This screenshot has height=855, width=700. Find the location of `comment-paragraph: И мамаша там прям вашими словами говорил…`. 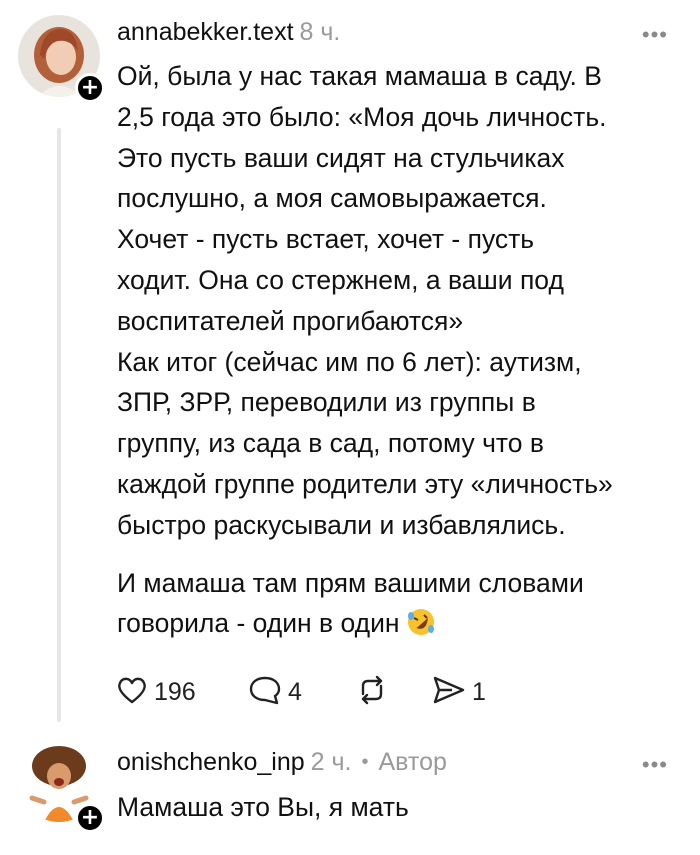

comment-paragraph: И мамаша там прям вашими словами говорил… is located at coordinates (402, 604).